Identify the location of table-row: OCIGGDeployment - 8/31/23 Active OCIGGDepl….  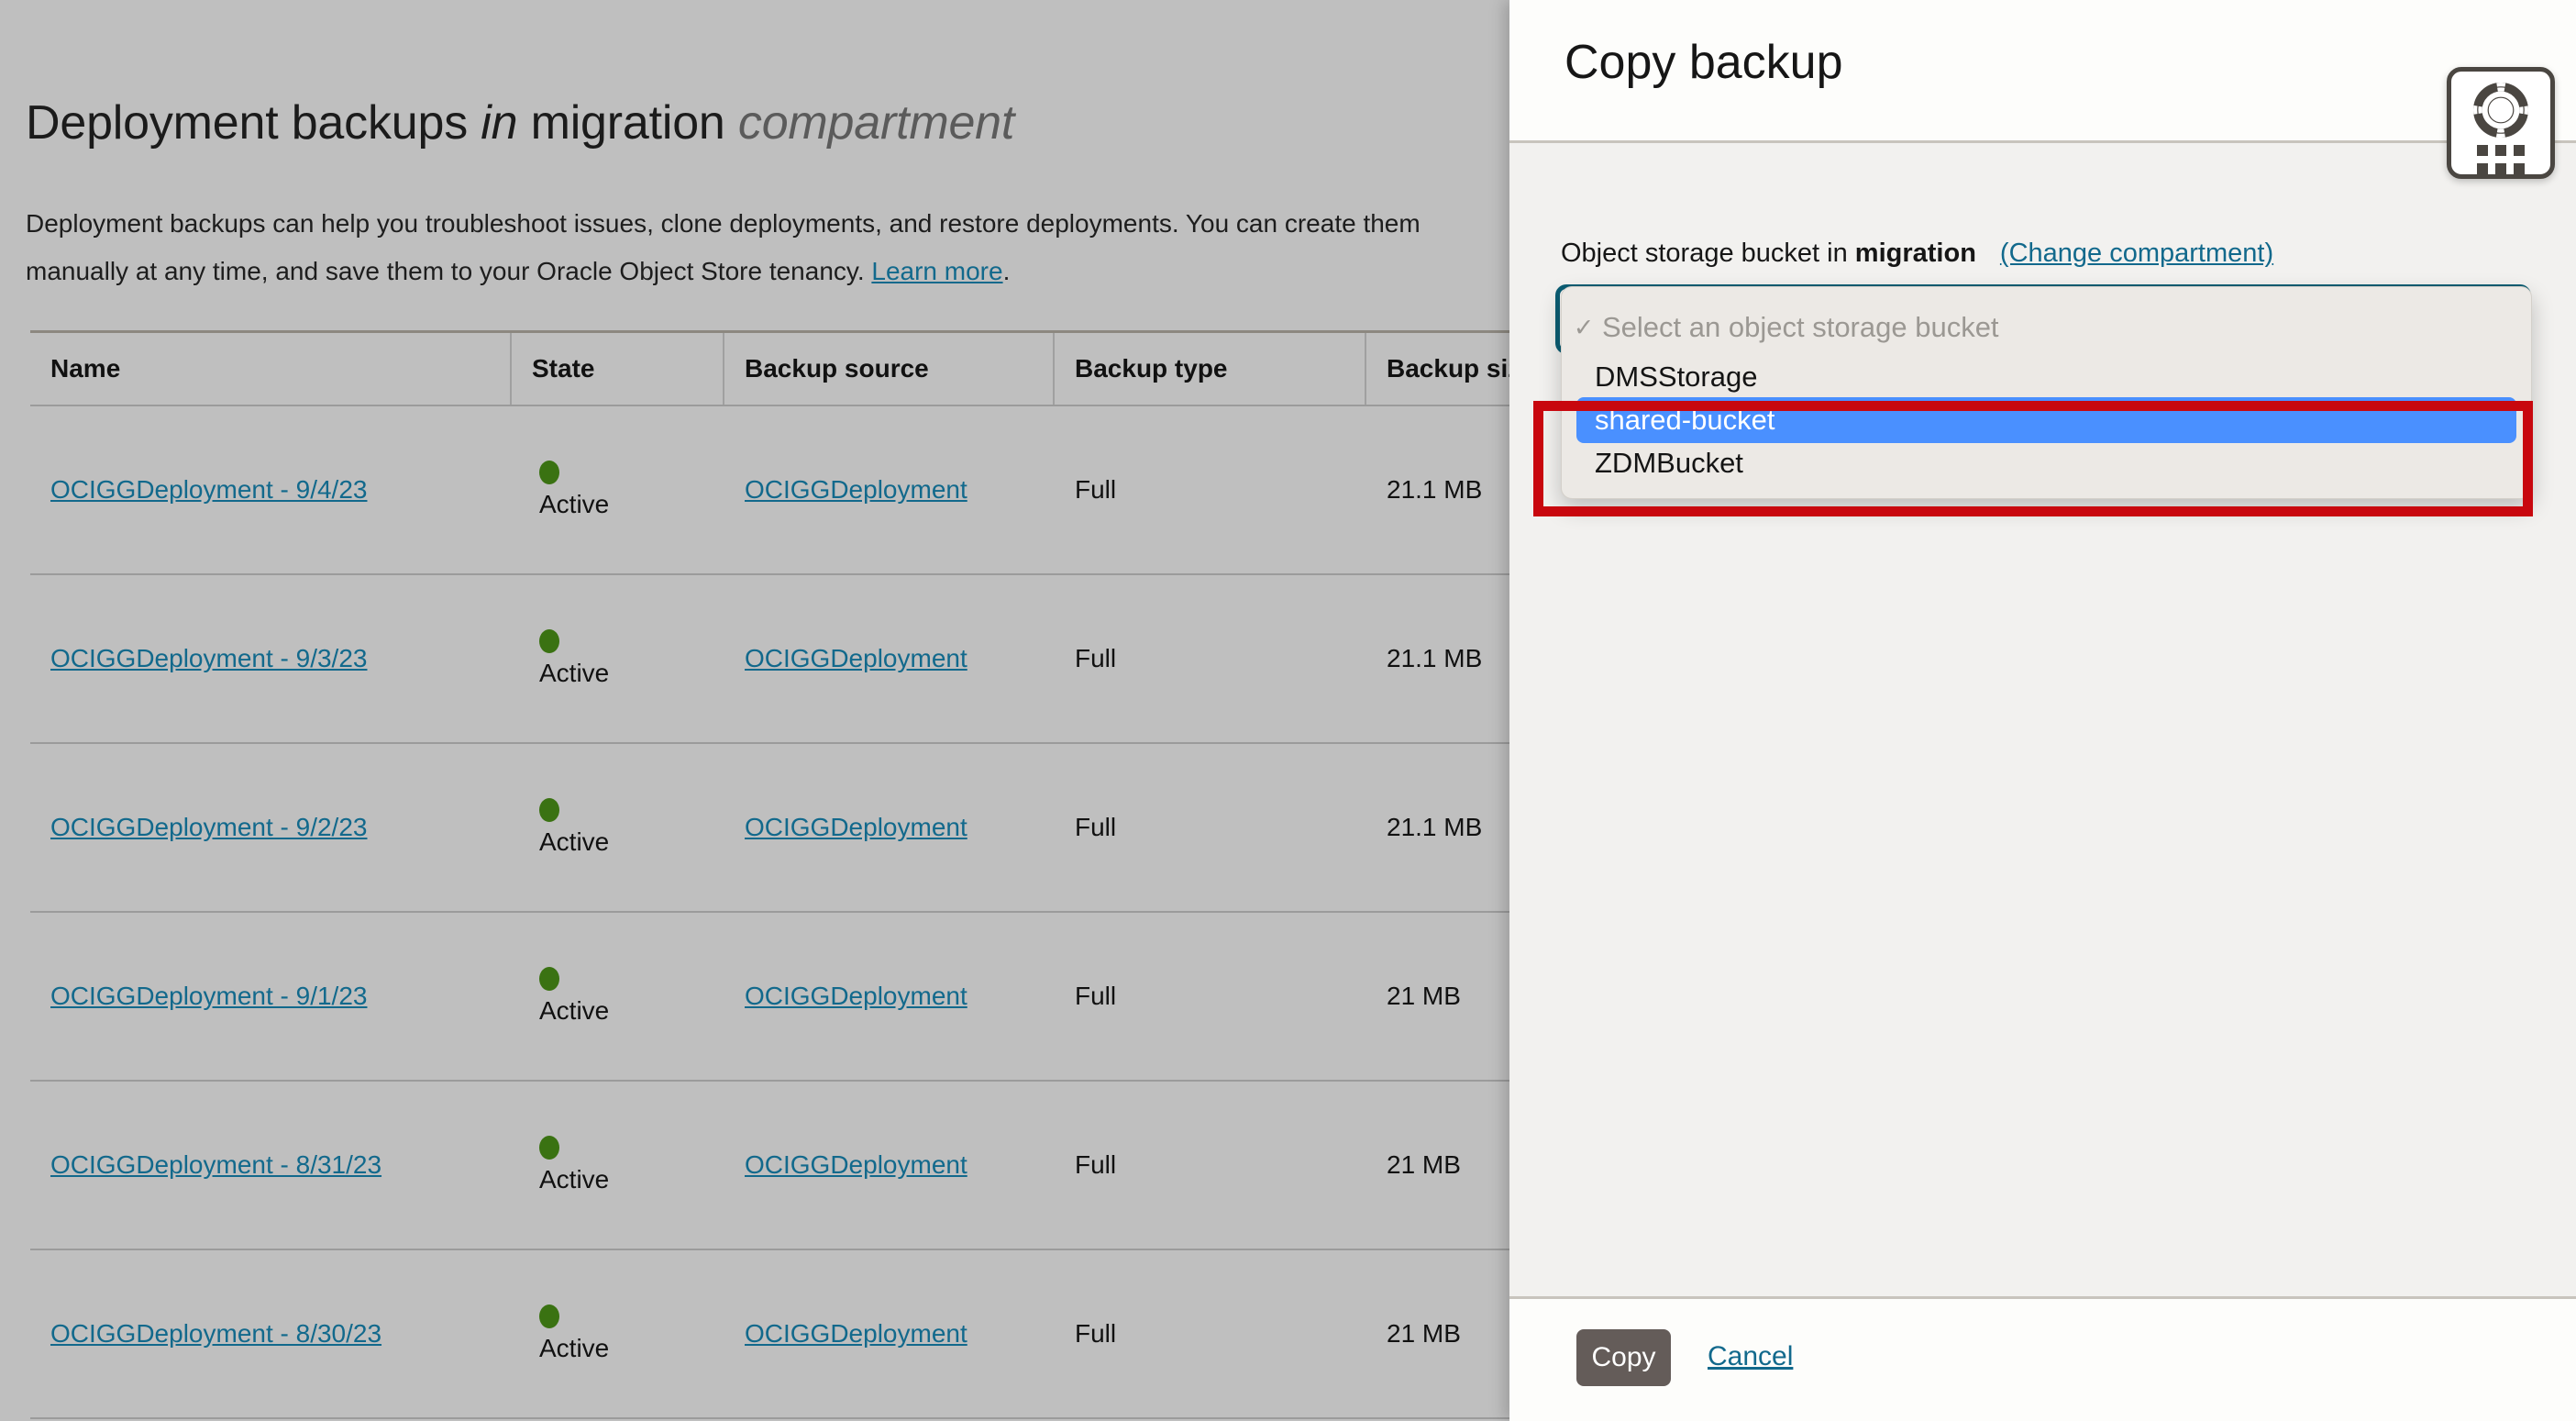
(769, 1166).